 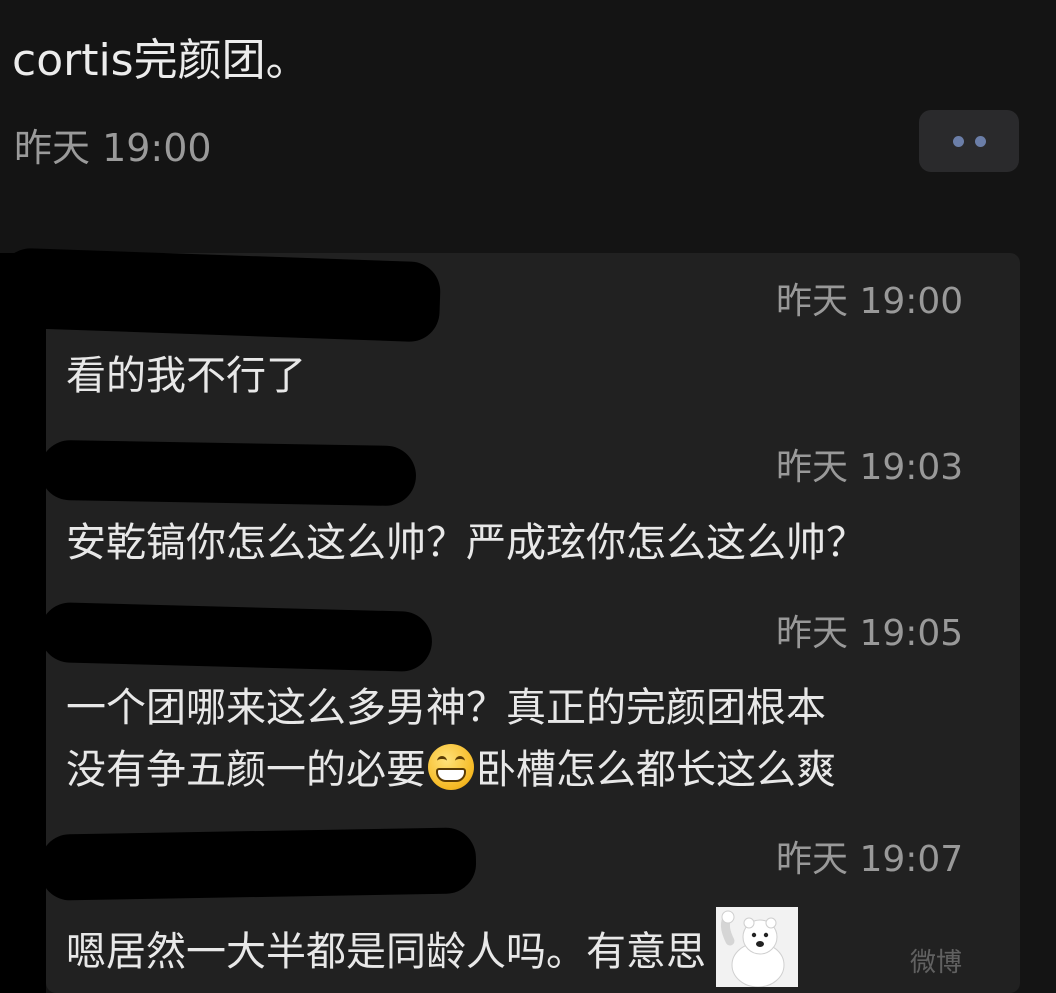 What do you see at coordinates (969, 141) in the screenshot?
I see `more-options-button` at bounding box center [969, 141].